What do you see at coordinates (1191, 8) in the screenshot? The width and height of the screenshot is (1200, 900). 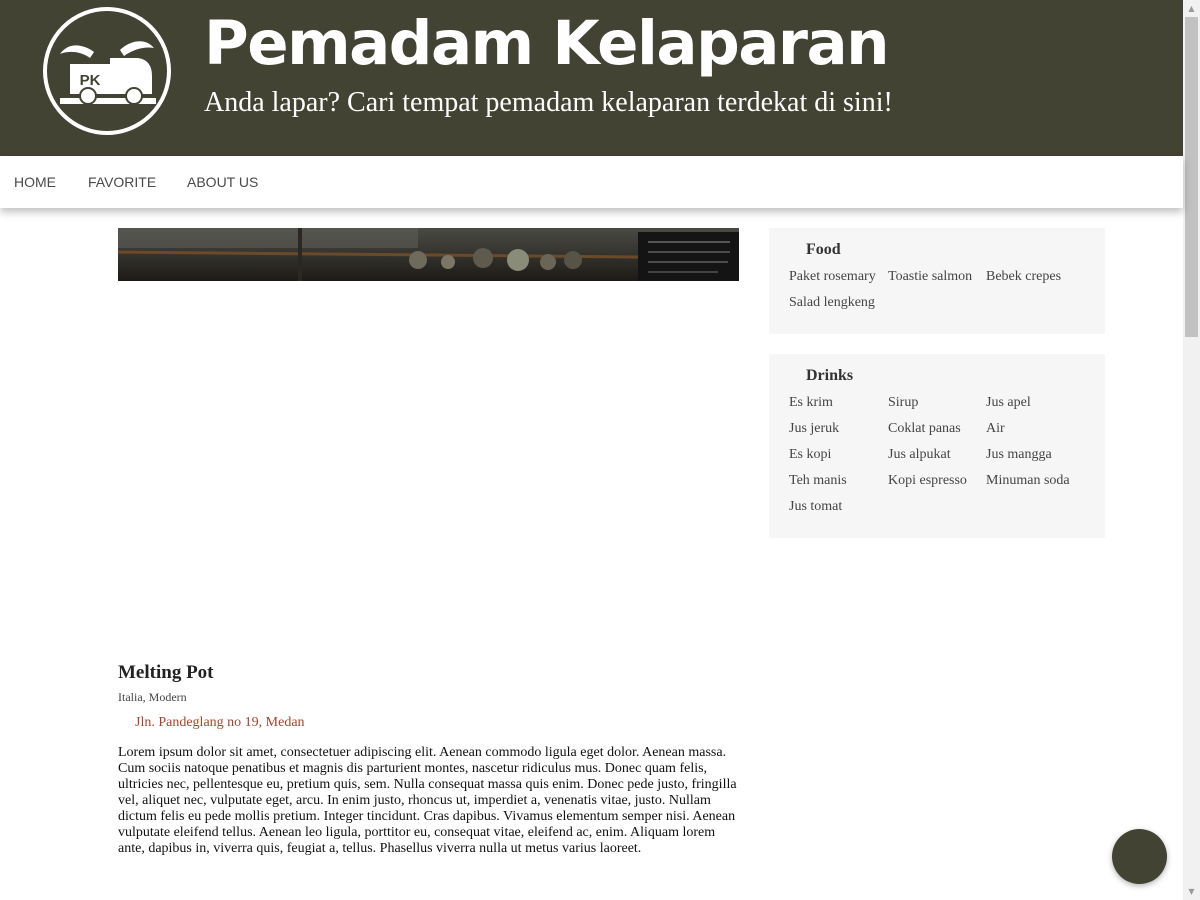 I see `scroll-up-icon: ▲` at bounding box center [1191, 8].